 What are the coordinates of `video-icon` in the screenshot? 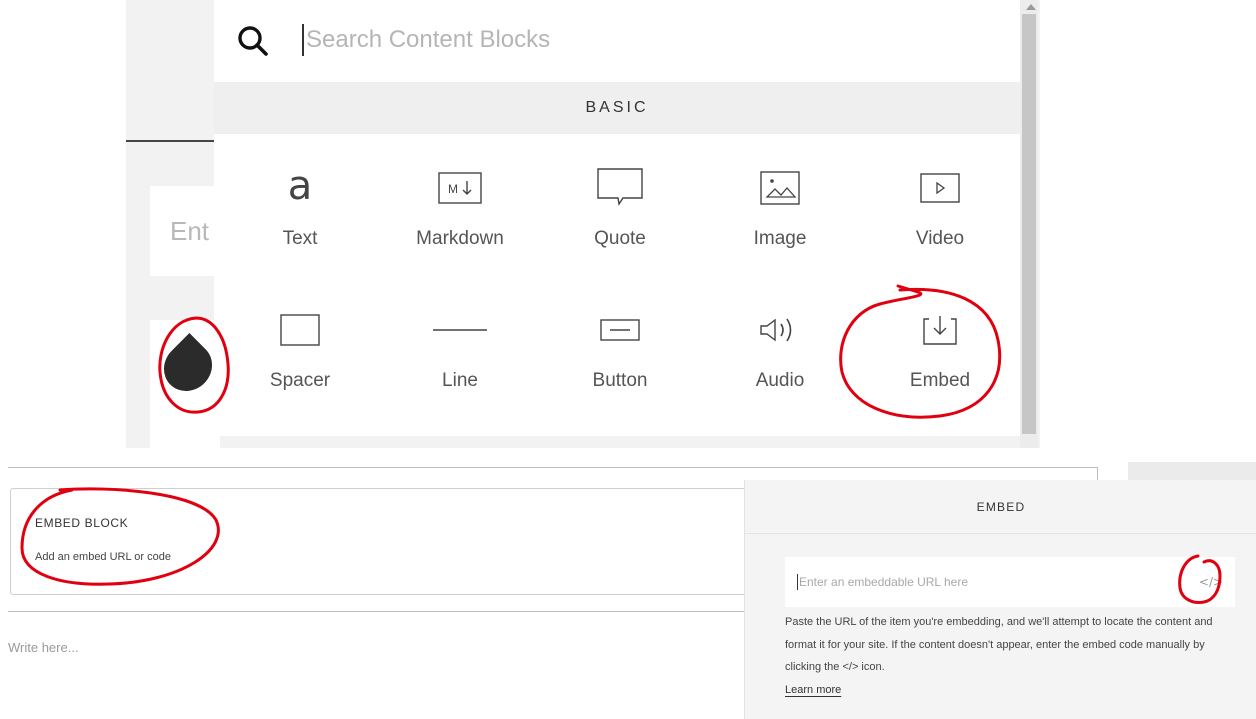 It's located at (940, 188).